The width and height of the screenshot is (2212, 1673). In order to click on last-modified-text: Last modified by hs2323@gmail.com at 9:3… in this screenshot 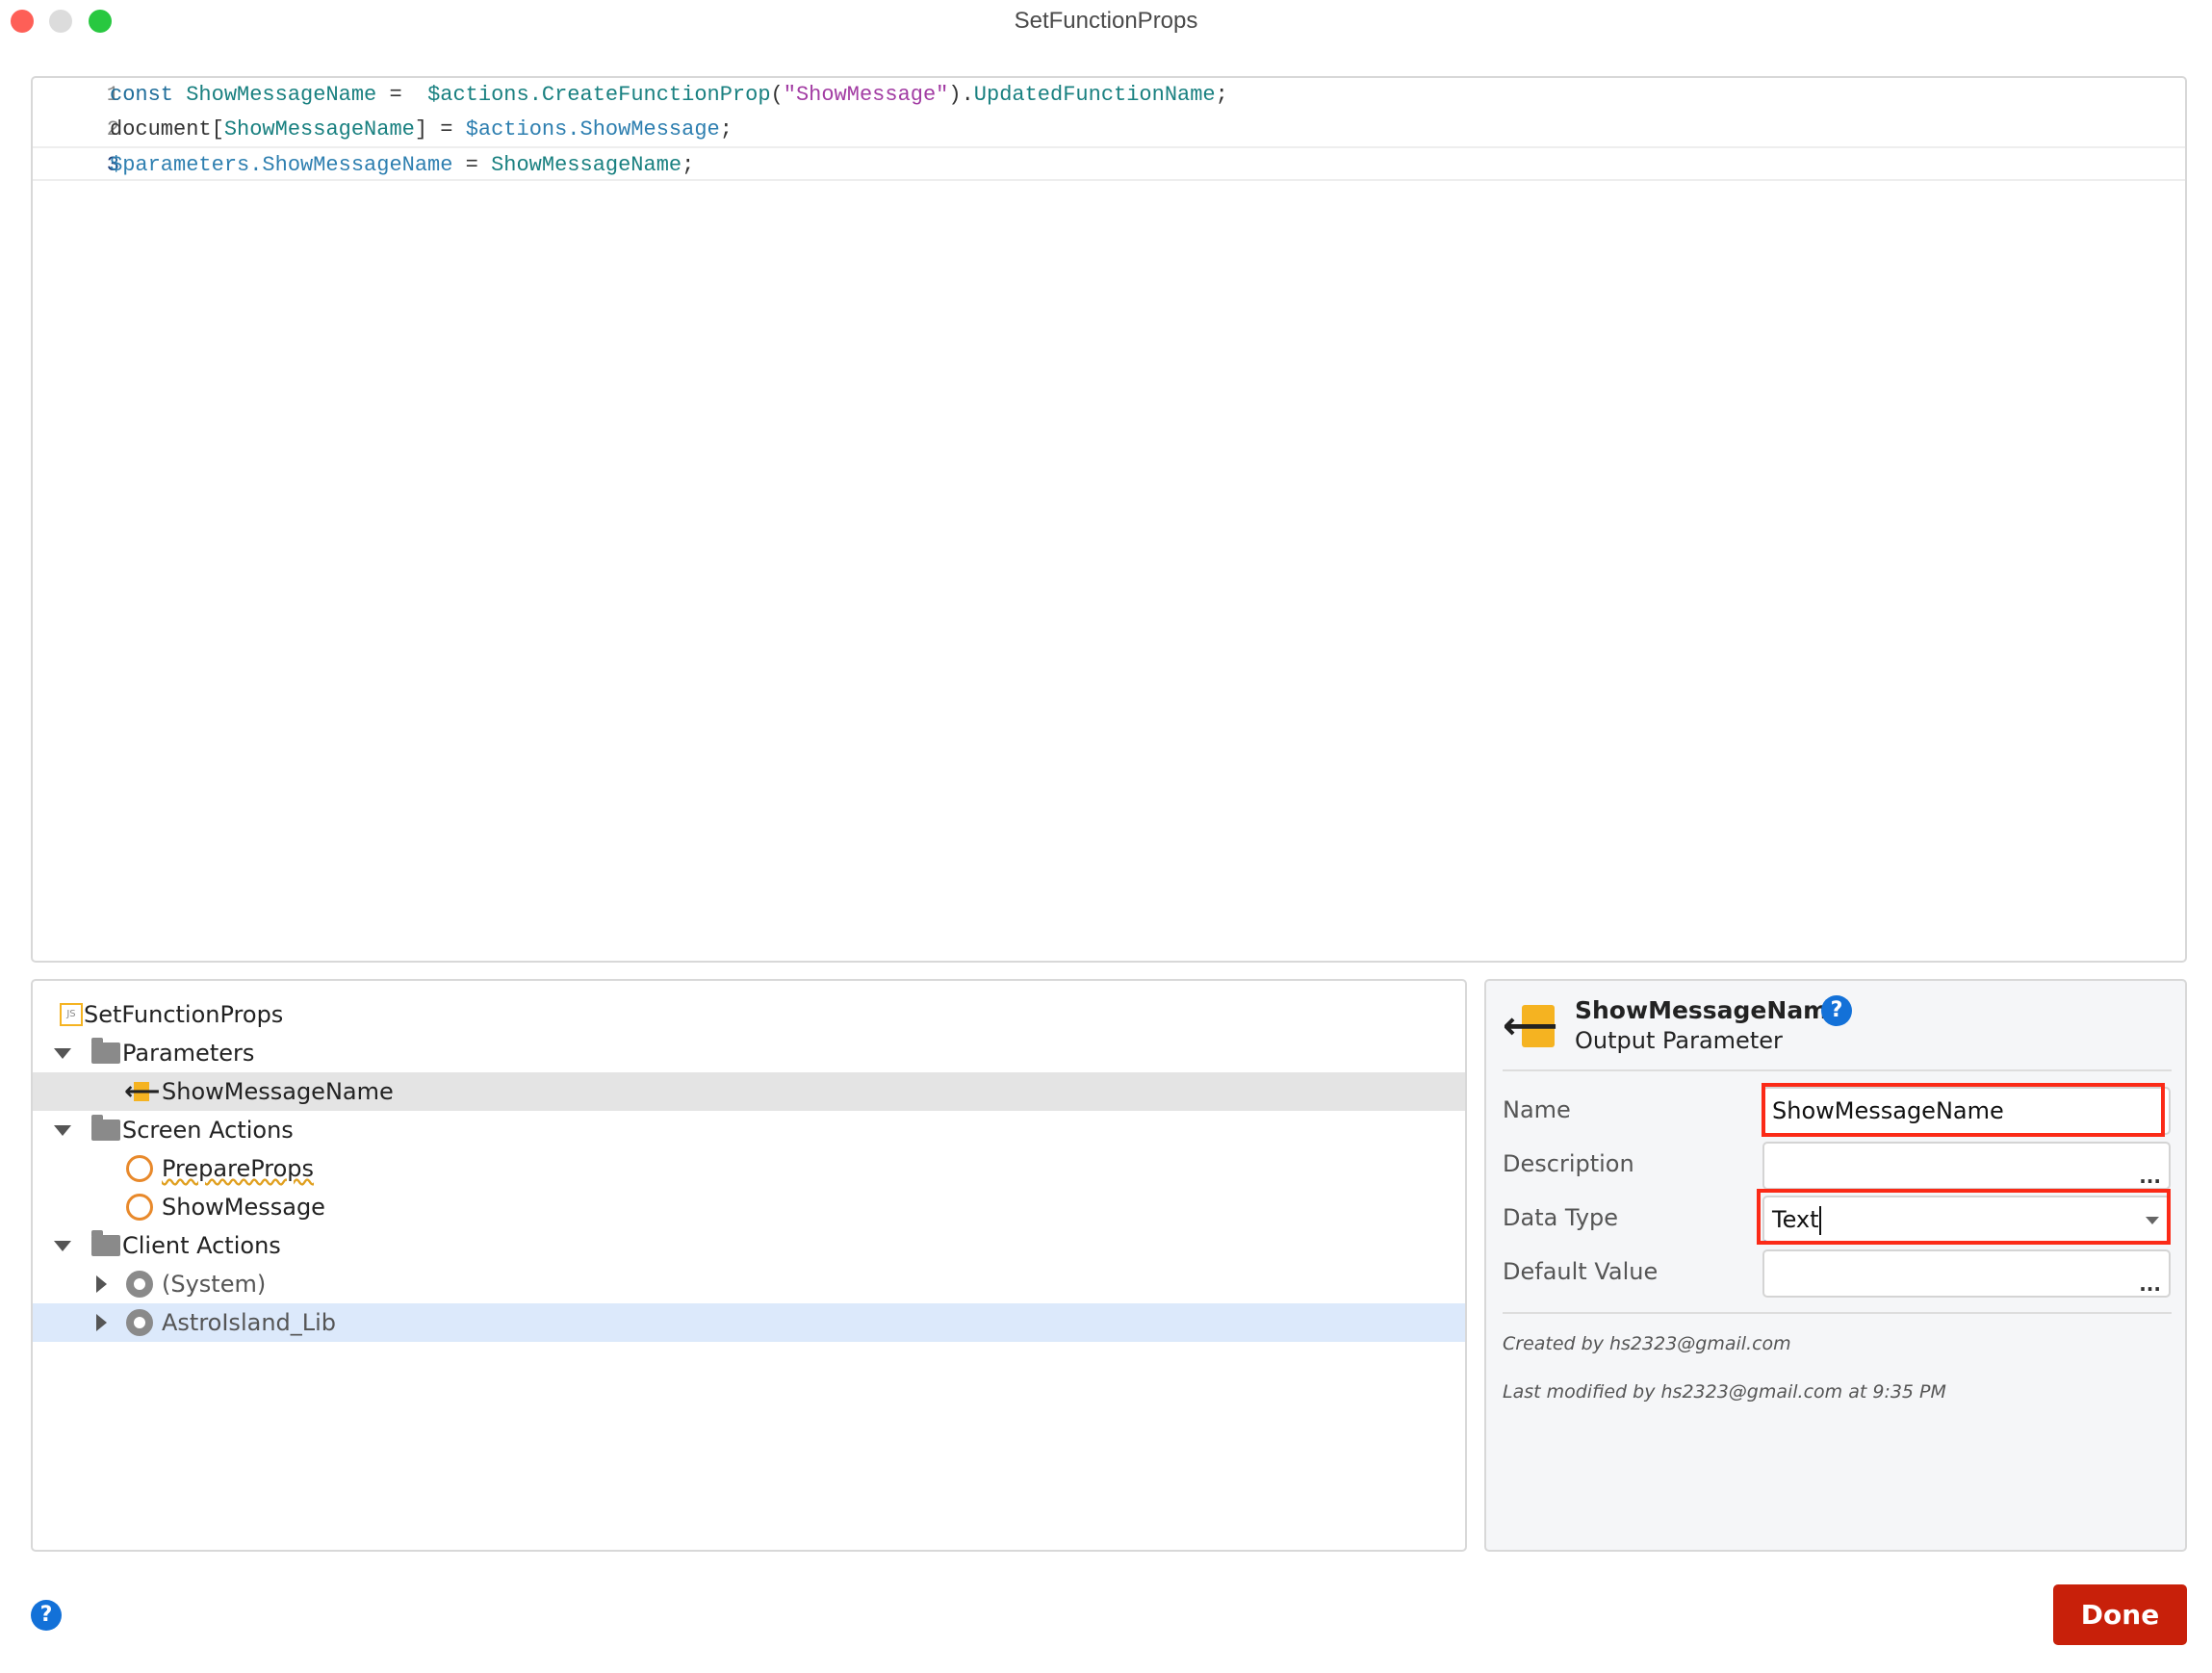, I will do `click(1724, 1392)`.